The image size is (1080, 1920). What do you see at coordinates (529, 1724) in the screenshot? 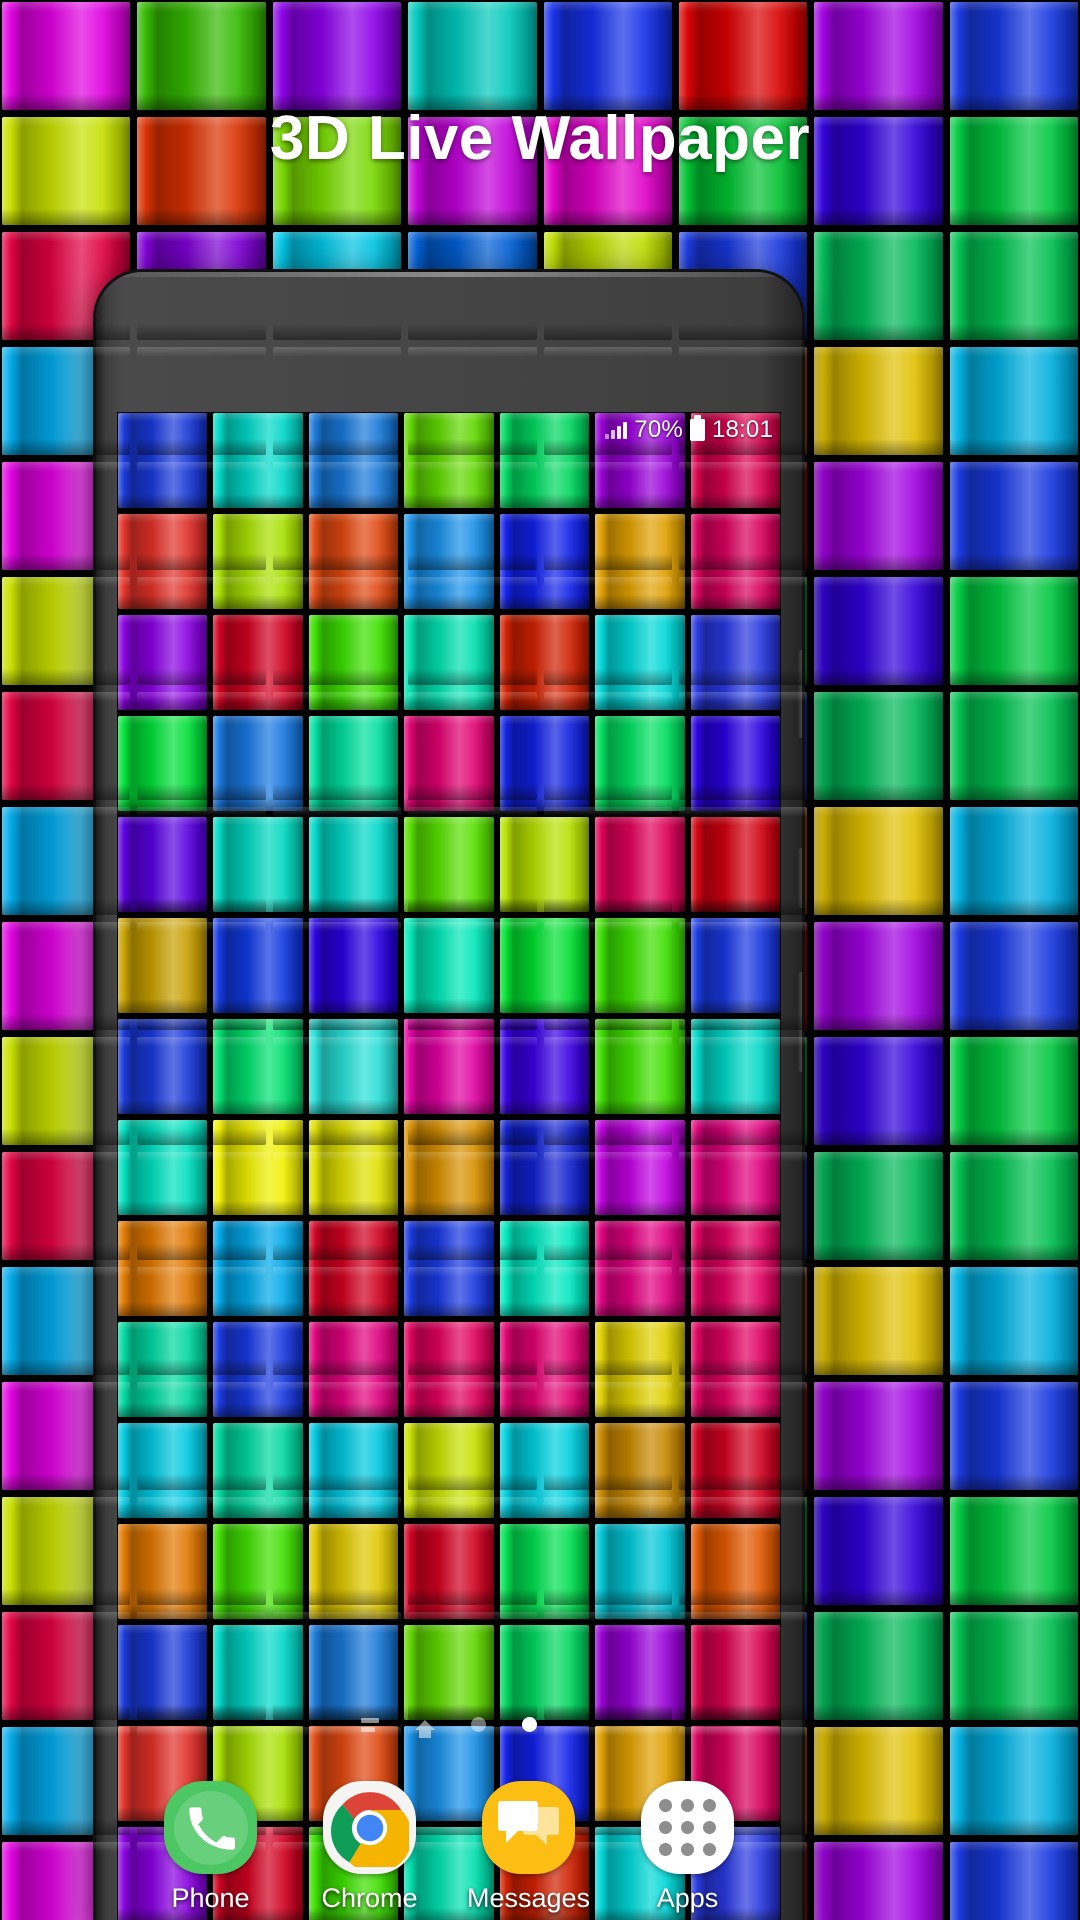
I see `page-dot-icon-active` at bounding box center [529, 1724].